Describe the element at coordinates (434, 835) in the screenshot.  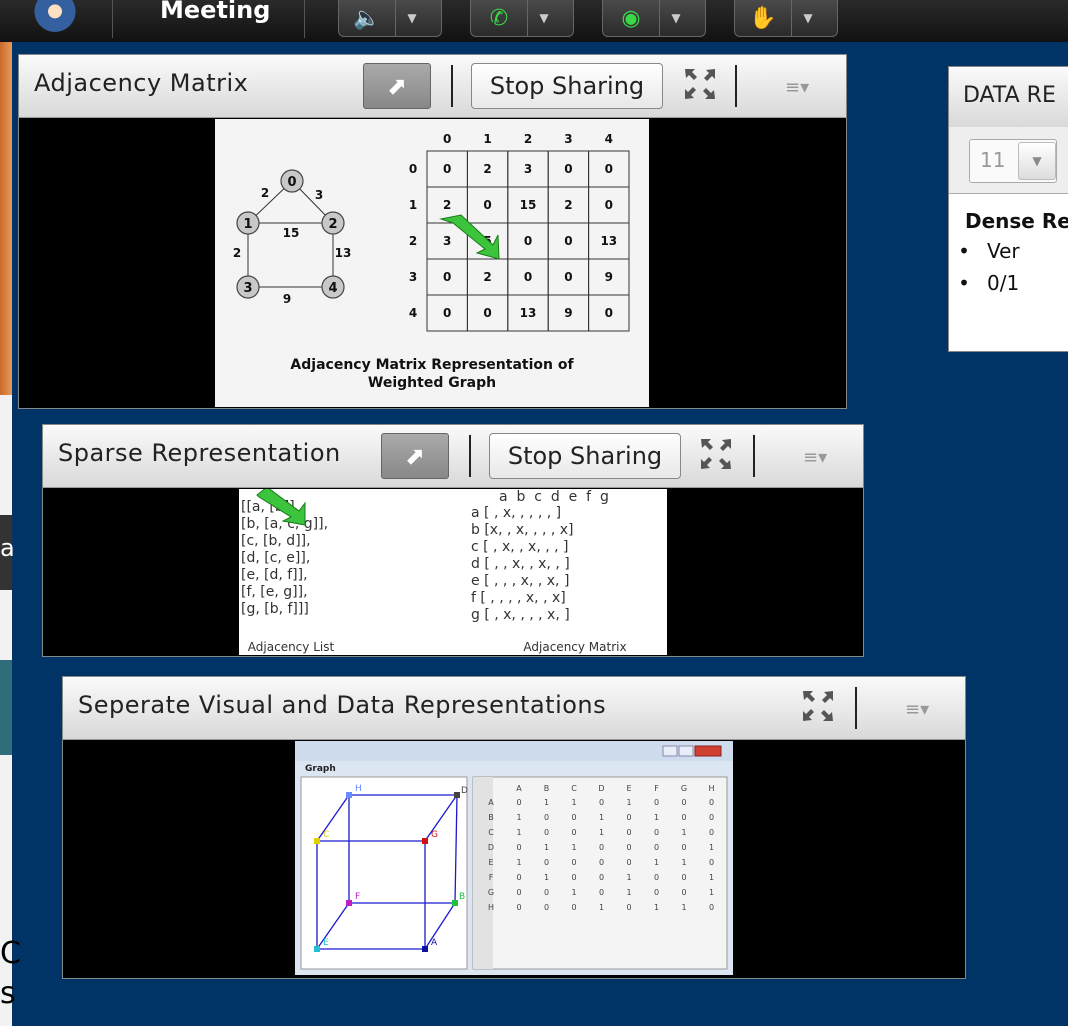
I see `cube-vertex-label: G` at that location.